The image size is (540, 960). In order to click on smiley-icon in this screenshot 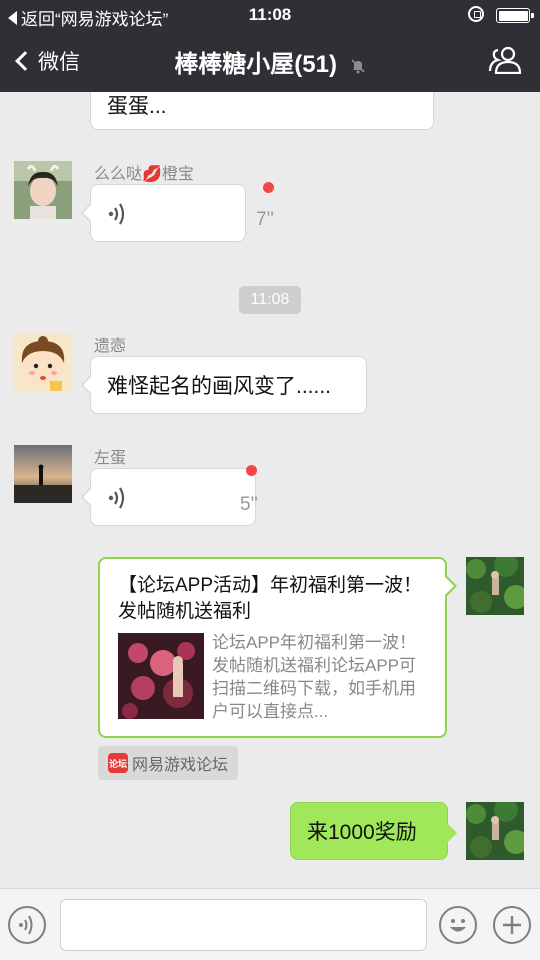, I will do `click(458, 925)`.